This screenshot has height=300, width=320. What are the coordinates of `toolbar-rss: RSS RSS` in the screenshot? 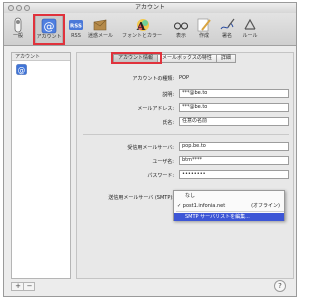 It's located at (76, 29).